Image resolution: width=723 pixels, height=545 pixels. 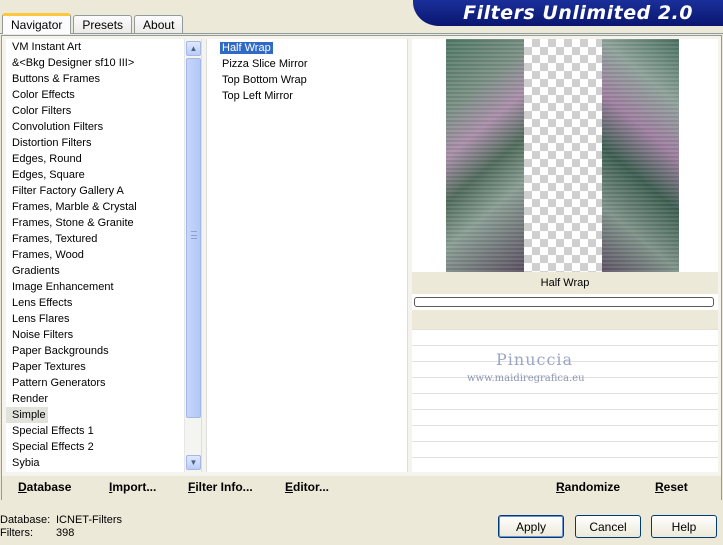 What do you see at coordinates (96, 207) in the screenshot?
I see `category-item: Frames, Marble & Crystal` at bounding box center [96, 207].